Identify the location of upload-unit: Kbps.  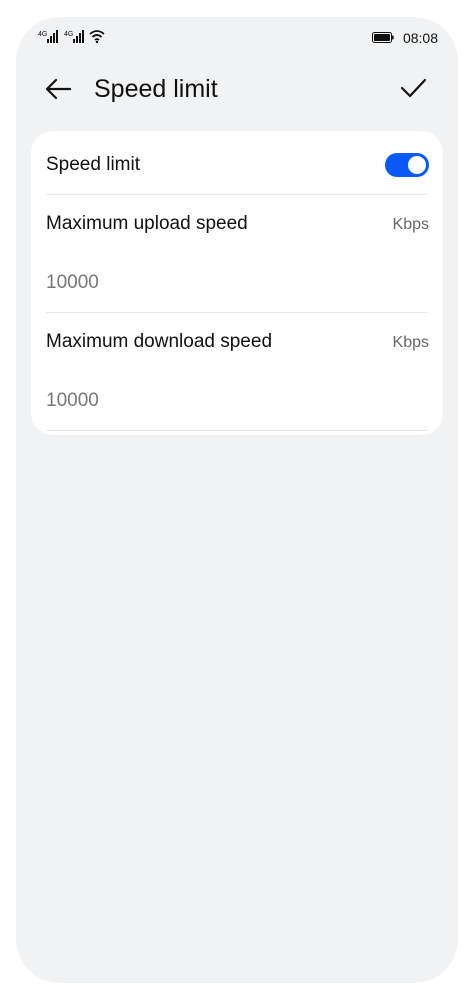
(410, 224).